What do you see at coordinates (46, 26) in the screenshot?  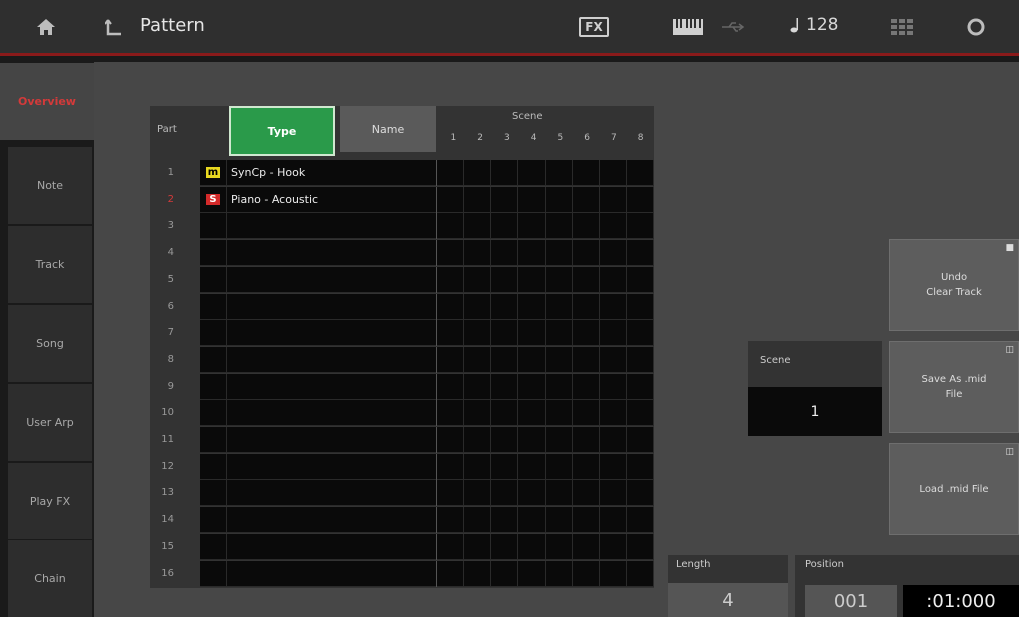 I see `home-icon` at bounding box center [46, 26].